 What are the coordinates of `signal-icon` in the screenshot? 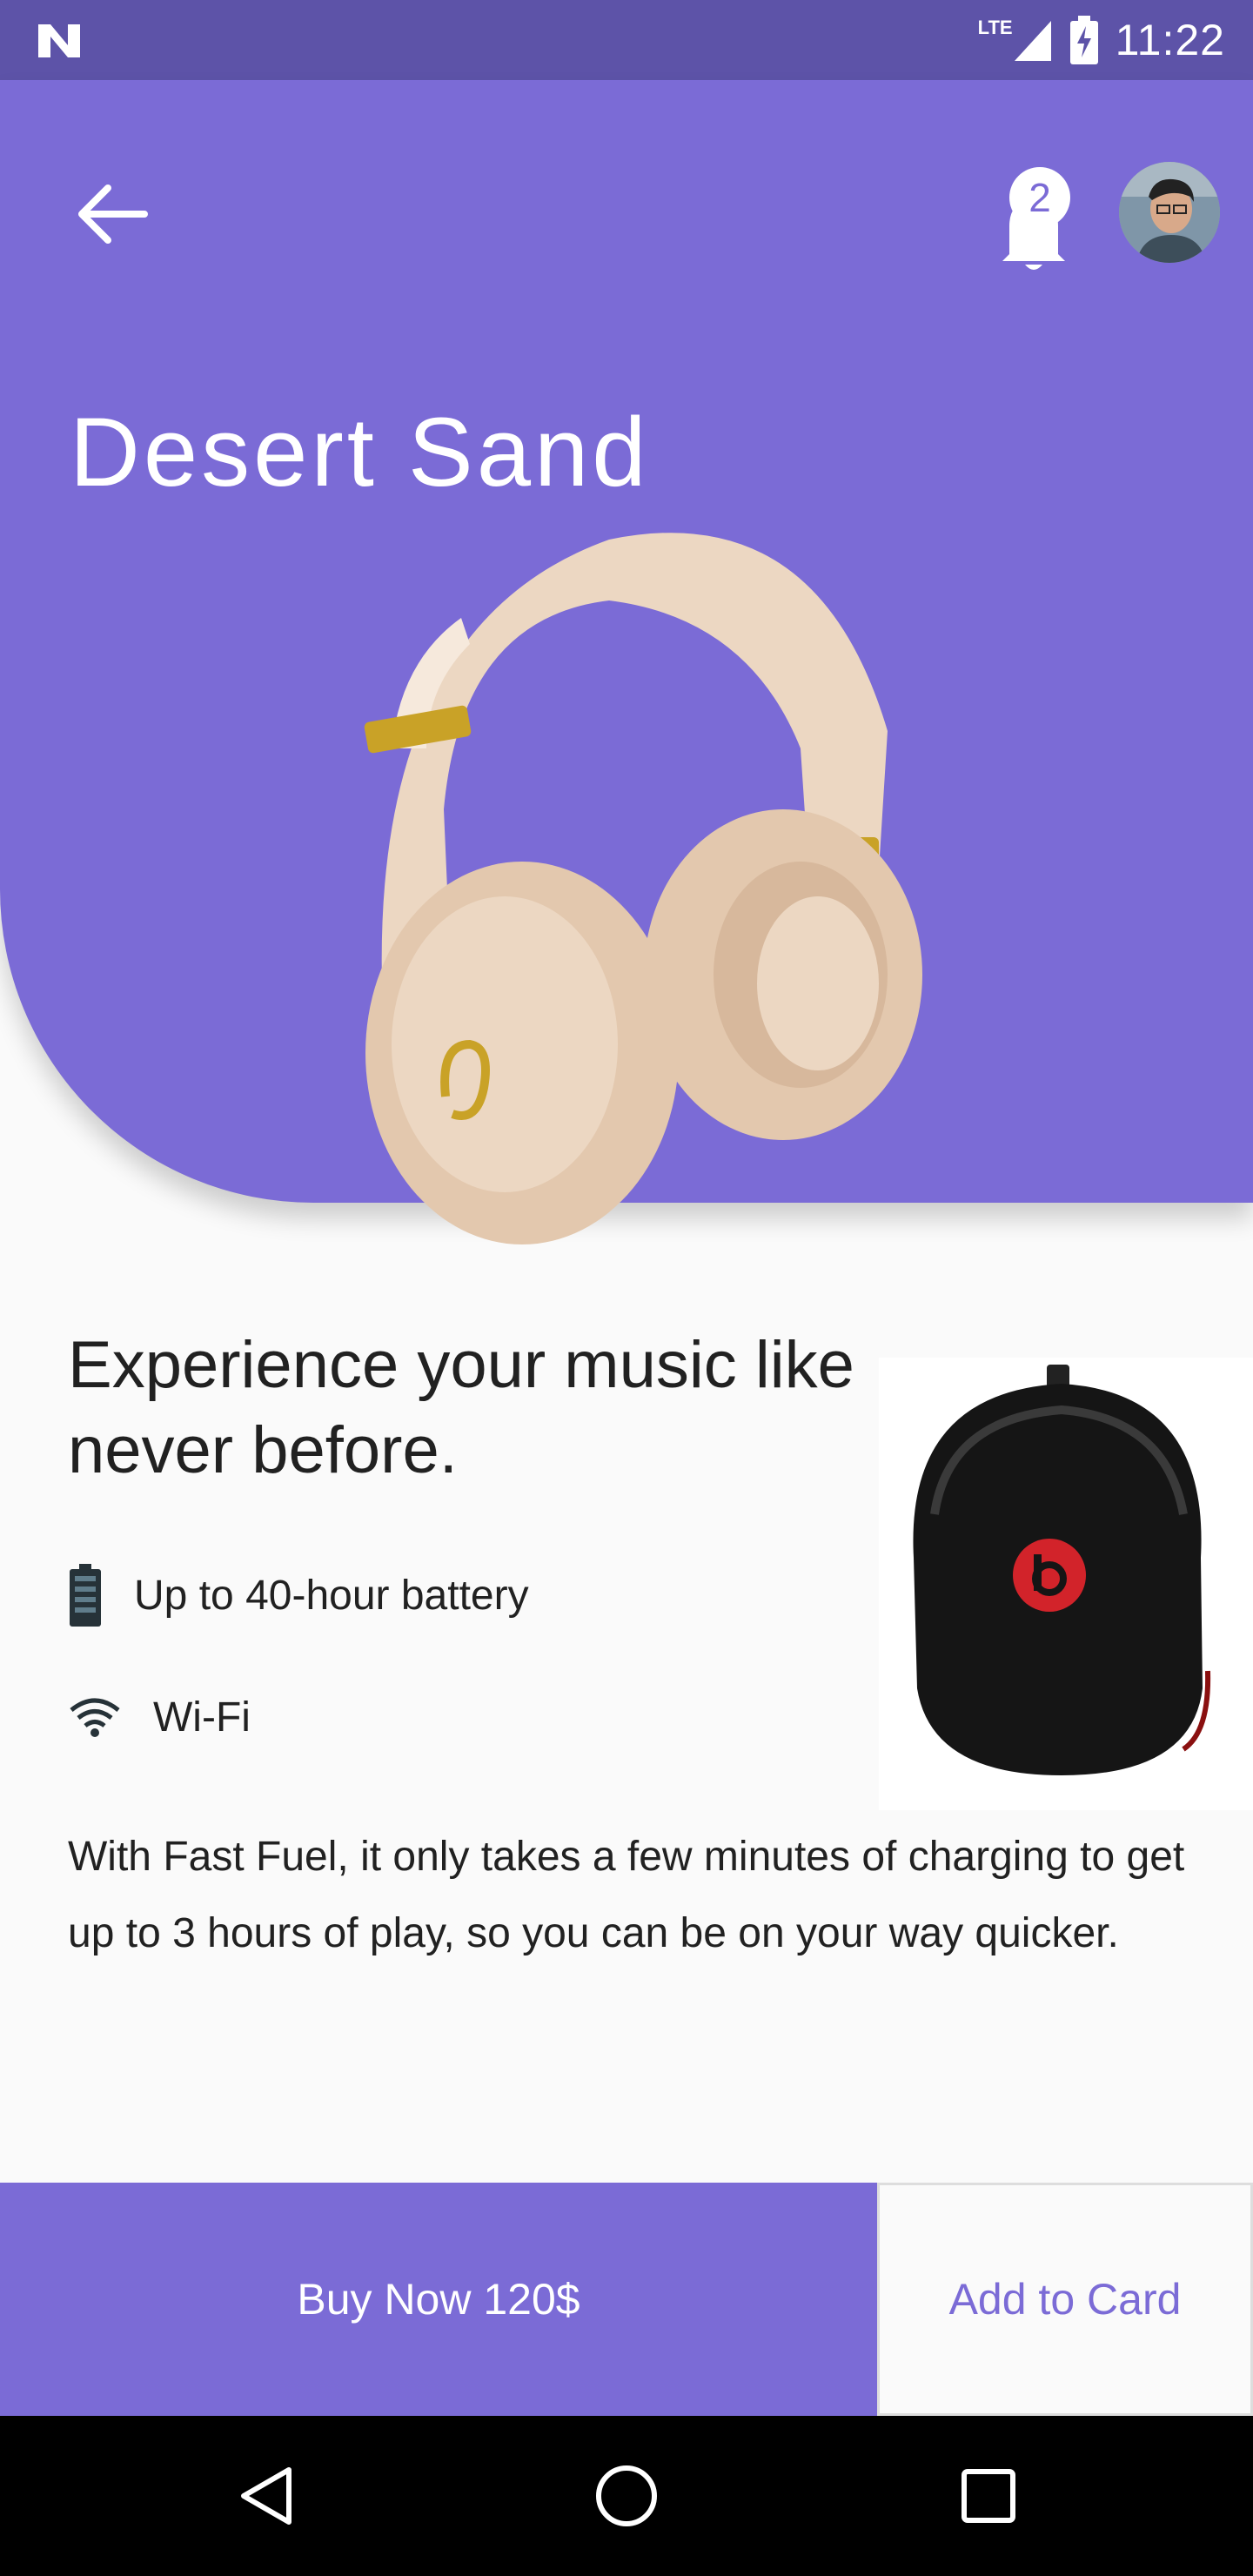 It's located at (1032, 41).